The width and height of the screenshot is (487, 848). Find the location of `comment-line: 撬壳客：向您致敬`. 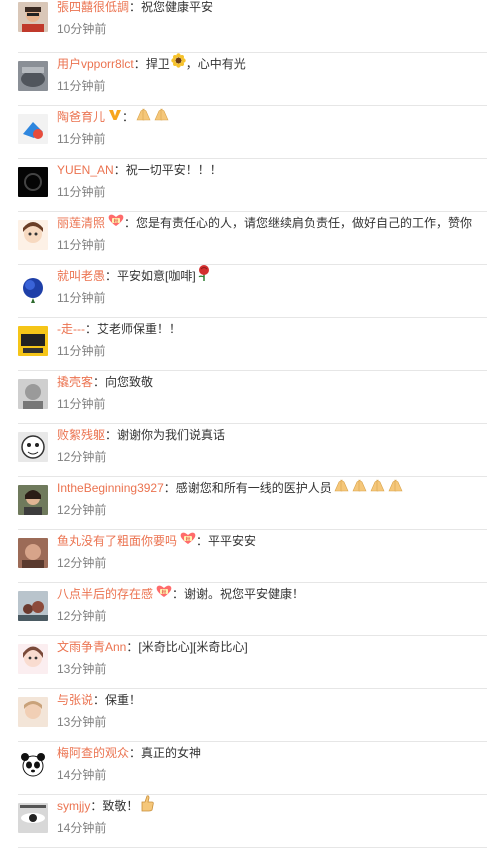

comment-line: 撬壳客：向您致敬 is located at coordinates (105, 382).